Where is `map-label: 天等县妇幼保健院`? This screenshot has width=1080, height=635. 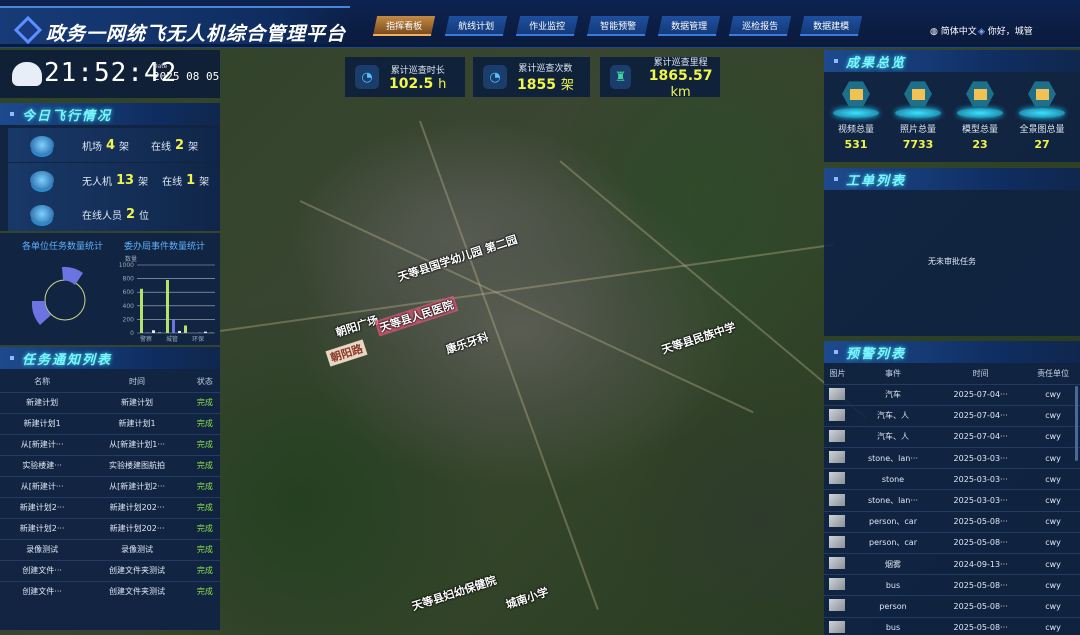 map-label: 天等县妇幼保健院 is located at coordinates (454, 593).